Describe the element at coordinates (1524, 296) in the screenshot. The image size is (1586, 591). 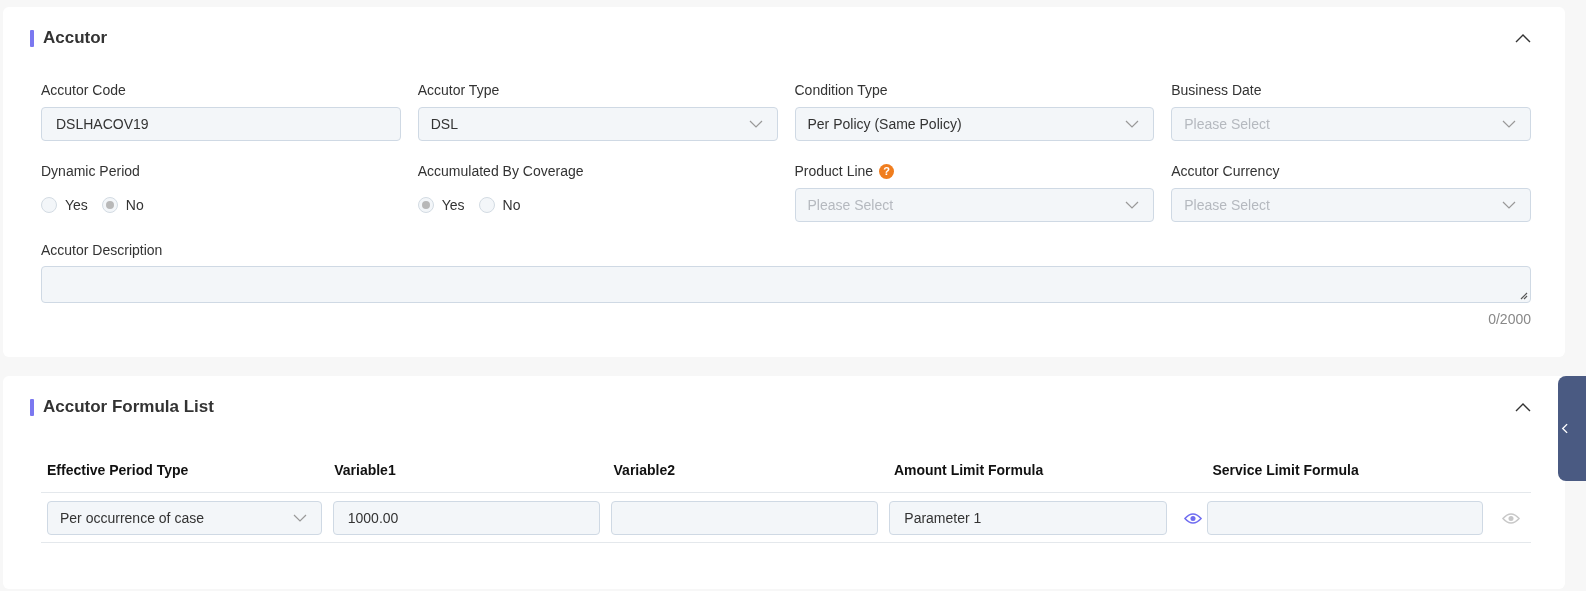
I see `resize-handle-icon` at that location.